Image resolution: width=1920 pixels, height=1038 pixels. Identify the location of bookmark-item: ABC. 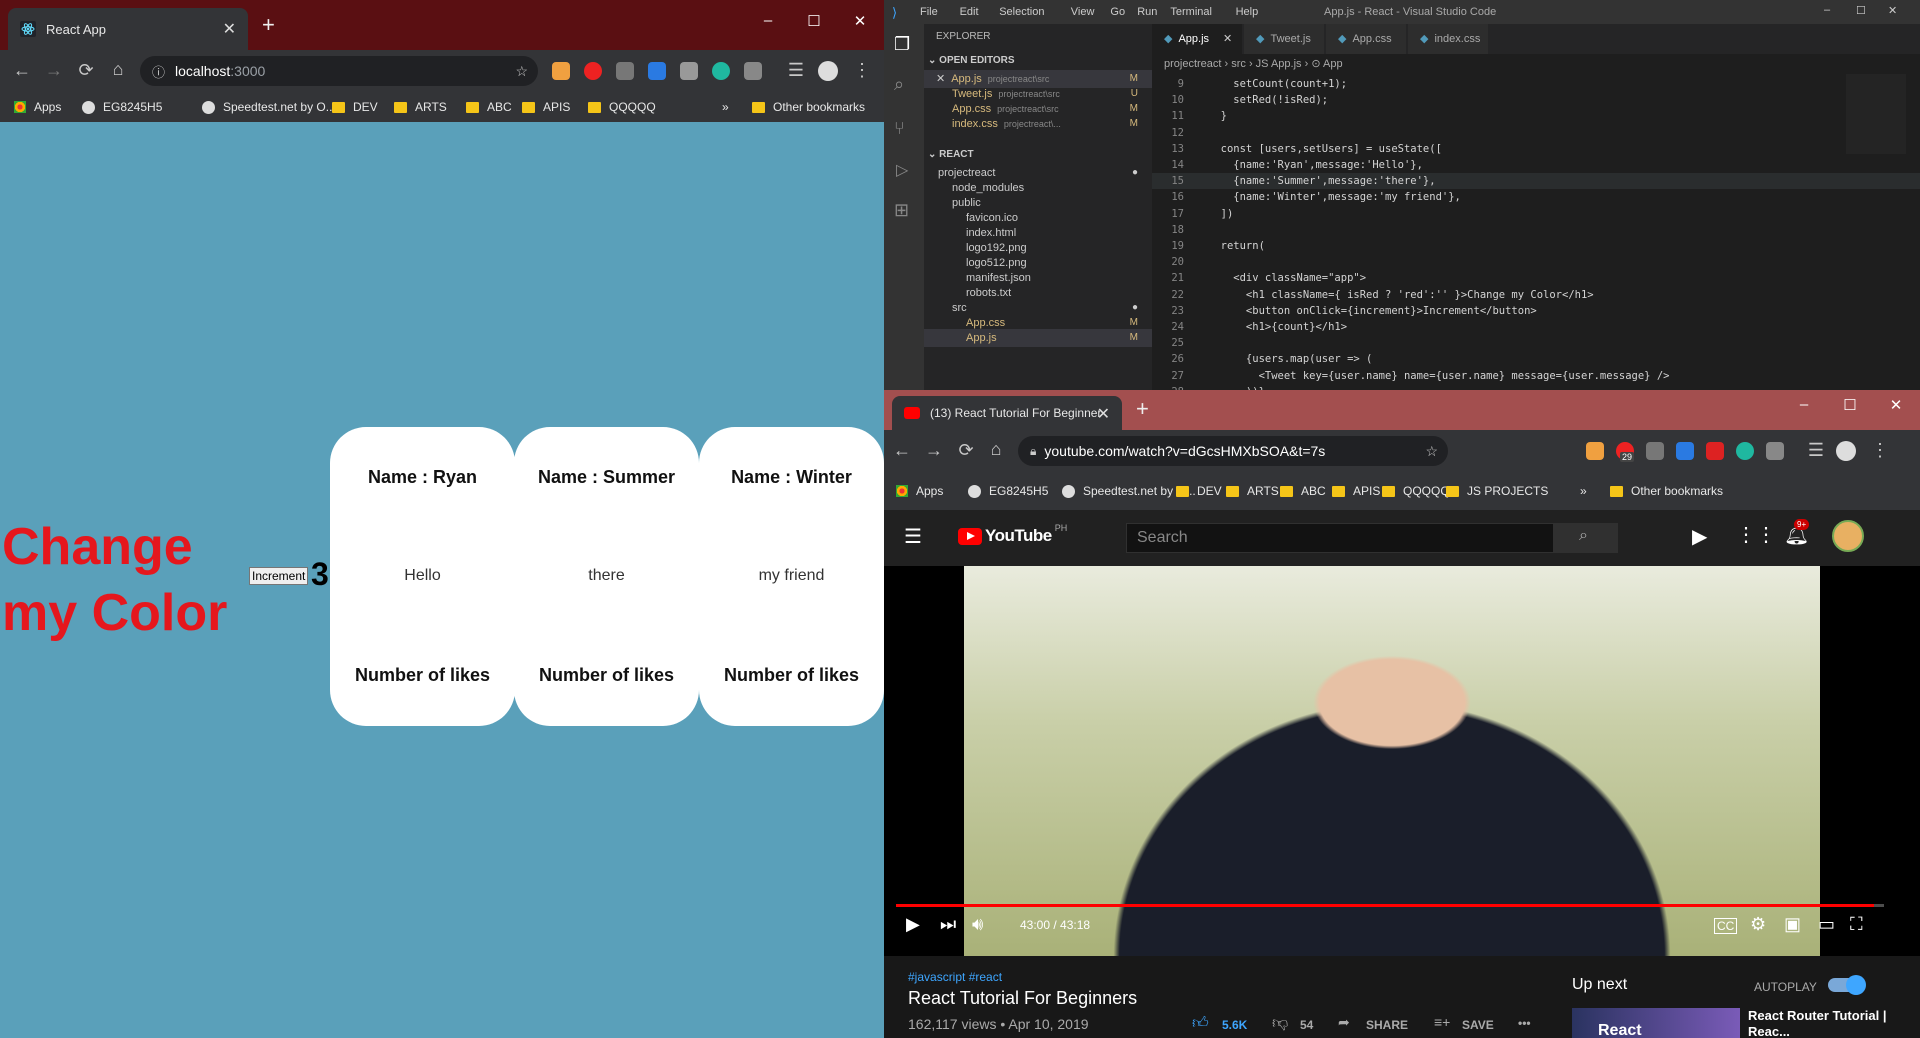
(489, 107).